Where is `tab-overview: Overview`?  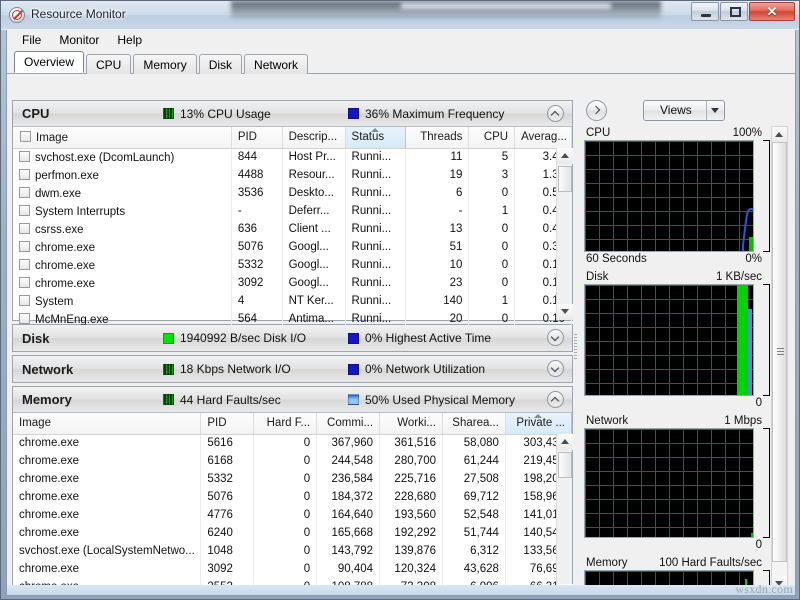
tab-overview: Overview is located at coordinates (49, 62).